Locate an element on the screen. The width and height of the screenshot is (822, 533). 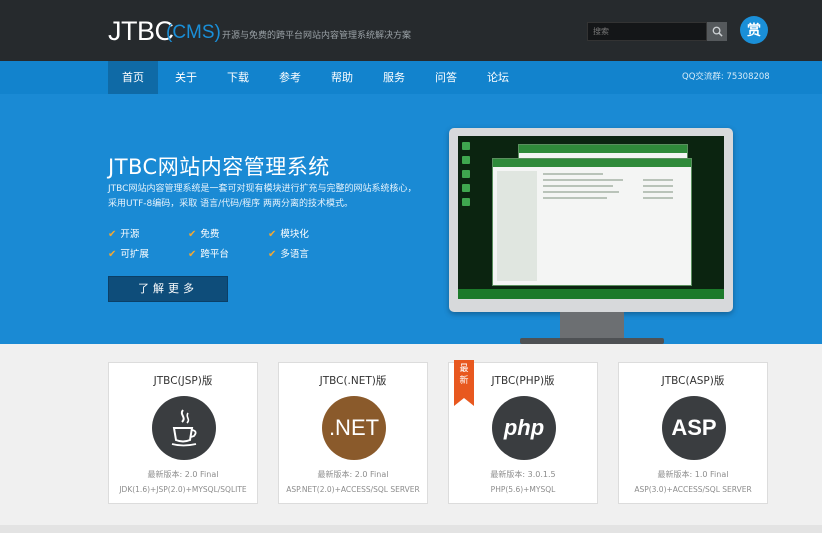
hero-desc-line-2: 采用UTF-8编码，采取 语言/代码/程序 两两分离的技术模式。 is located at coordinates (231, 204).